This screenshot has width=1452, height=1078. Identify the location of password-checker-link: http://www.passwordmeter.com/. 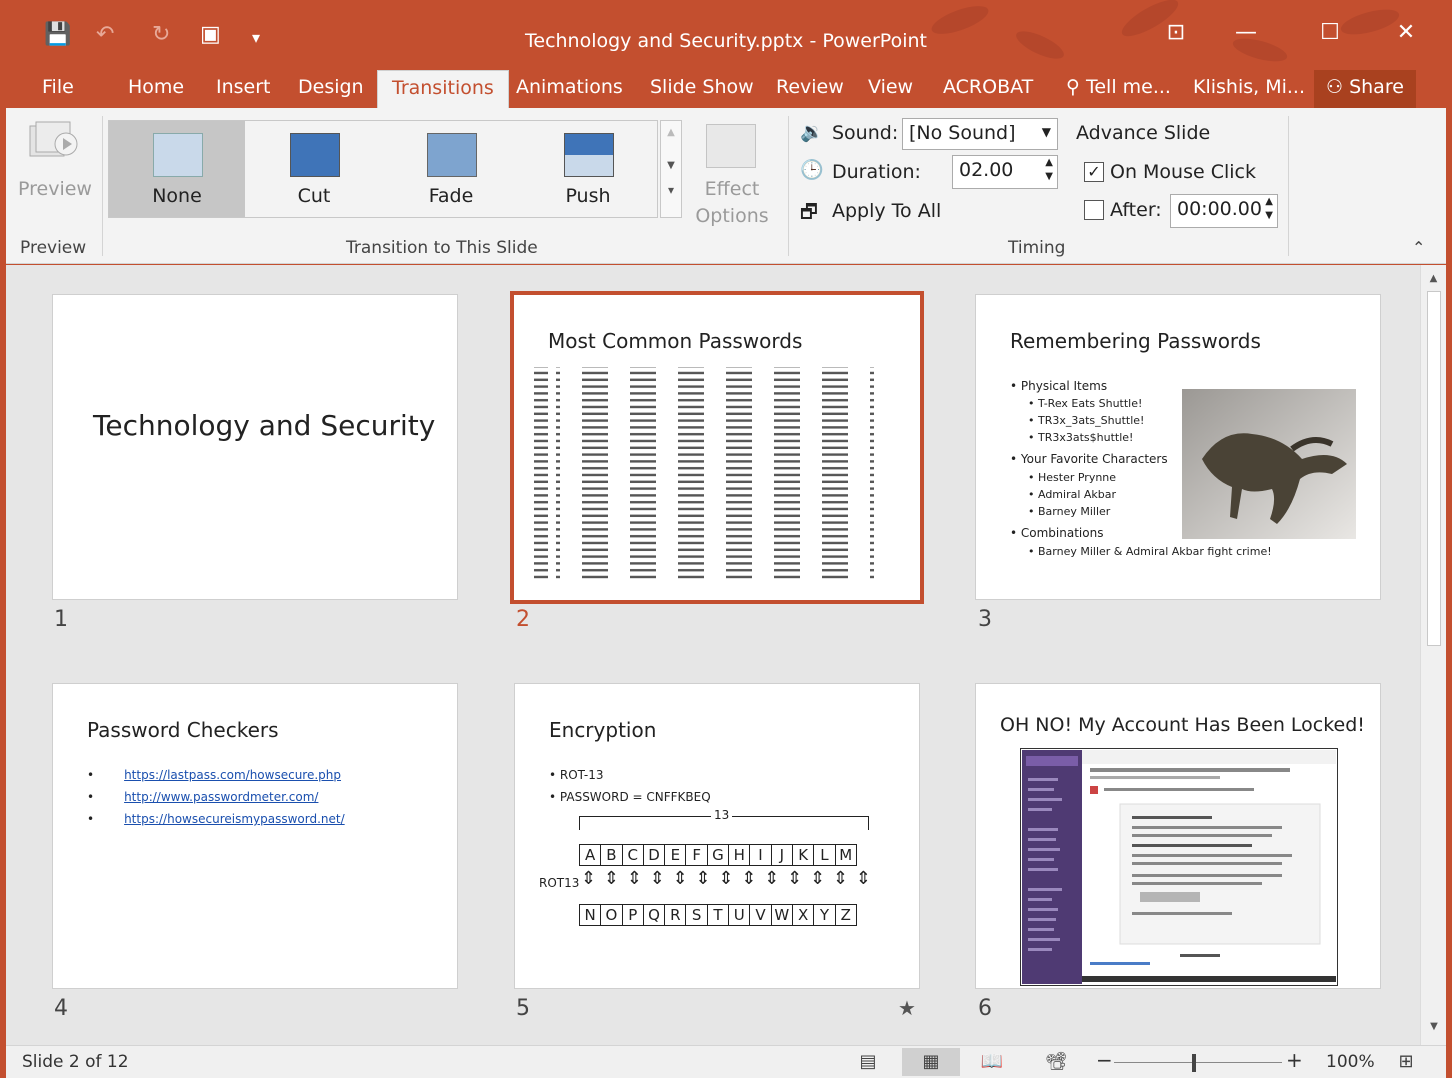
(221, 797).